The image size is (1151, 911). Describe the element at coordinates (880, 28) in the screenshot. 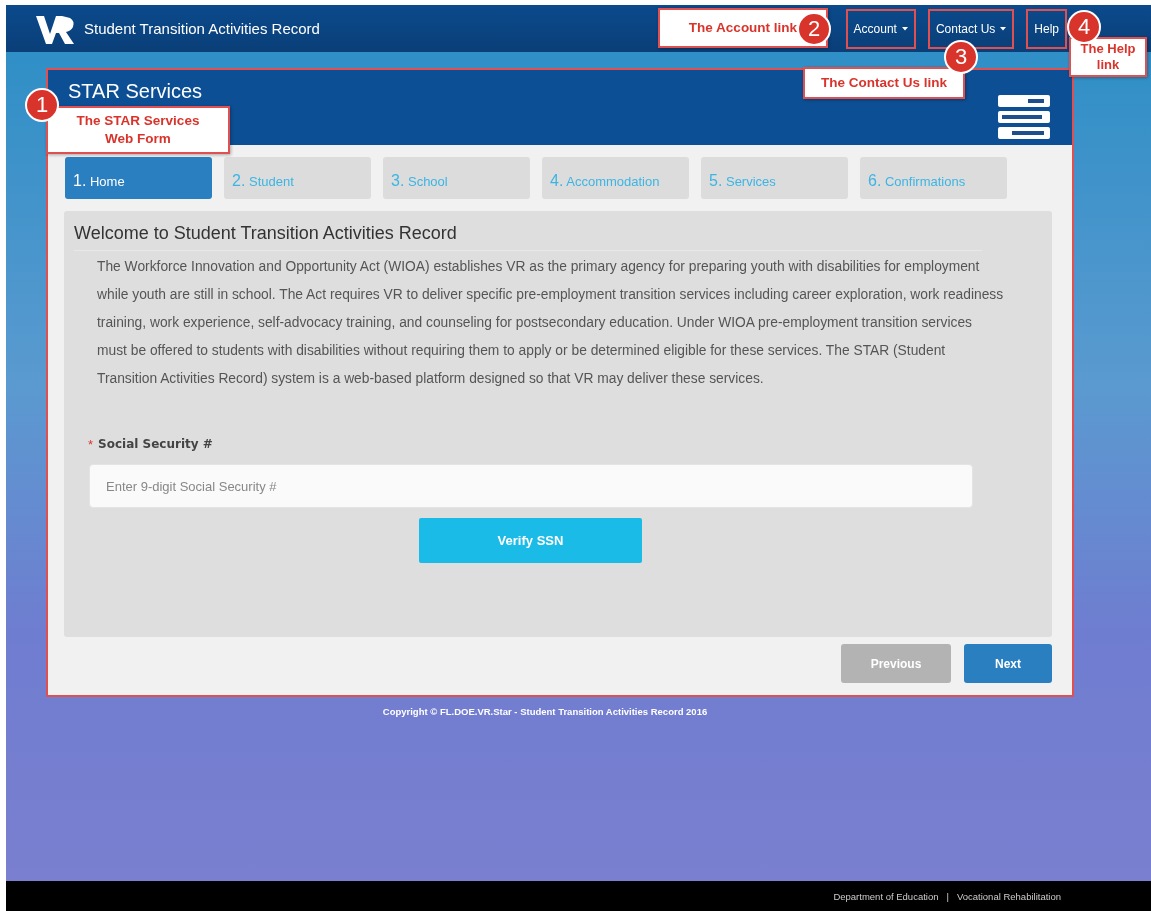

I see `nav-link: Account` at that location.